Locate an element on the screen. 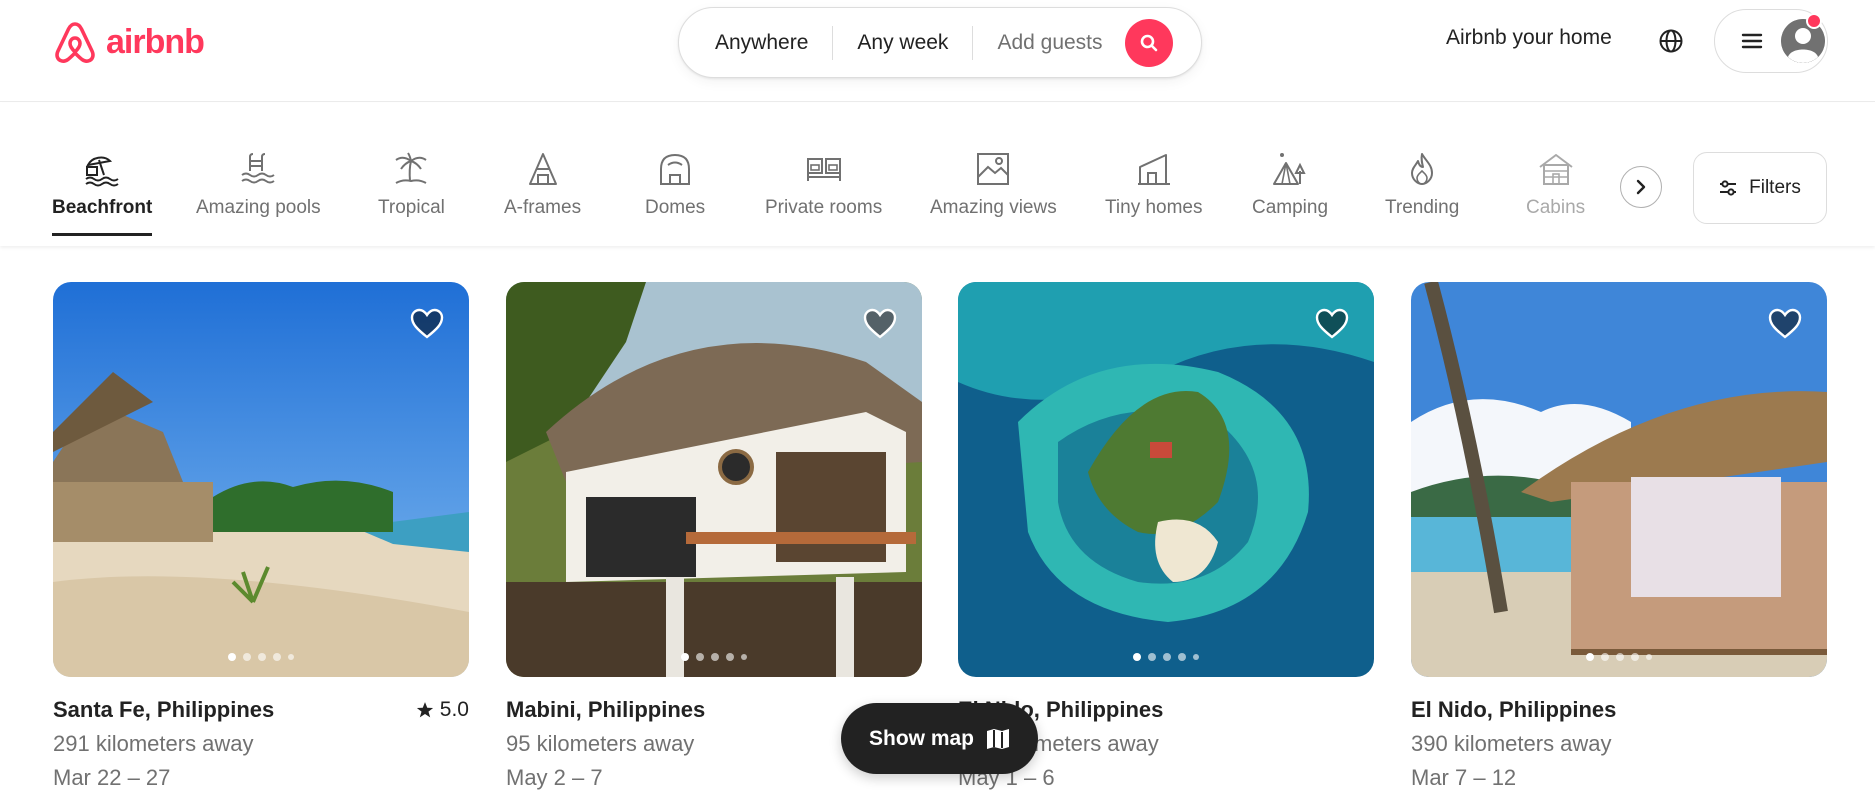  filters-button: Filters is located at coordinates (1760, 188).